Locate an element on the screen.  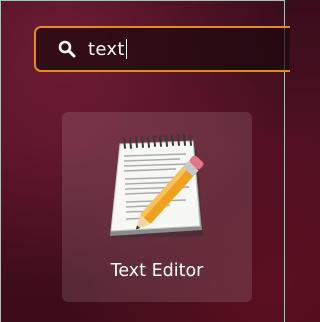
app-label: Text Editor is located at coordinates (157, 271).